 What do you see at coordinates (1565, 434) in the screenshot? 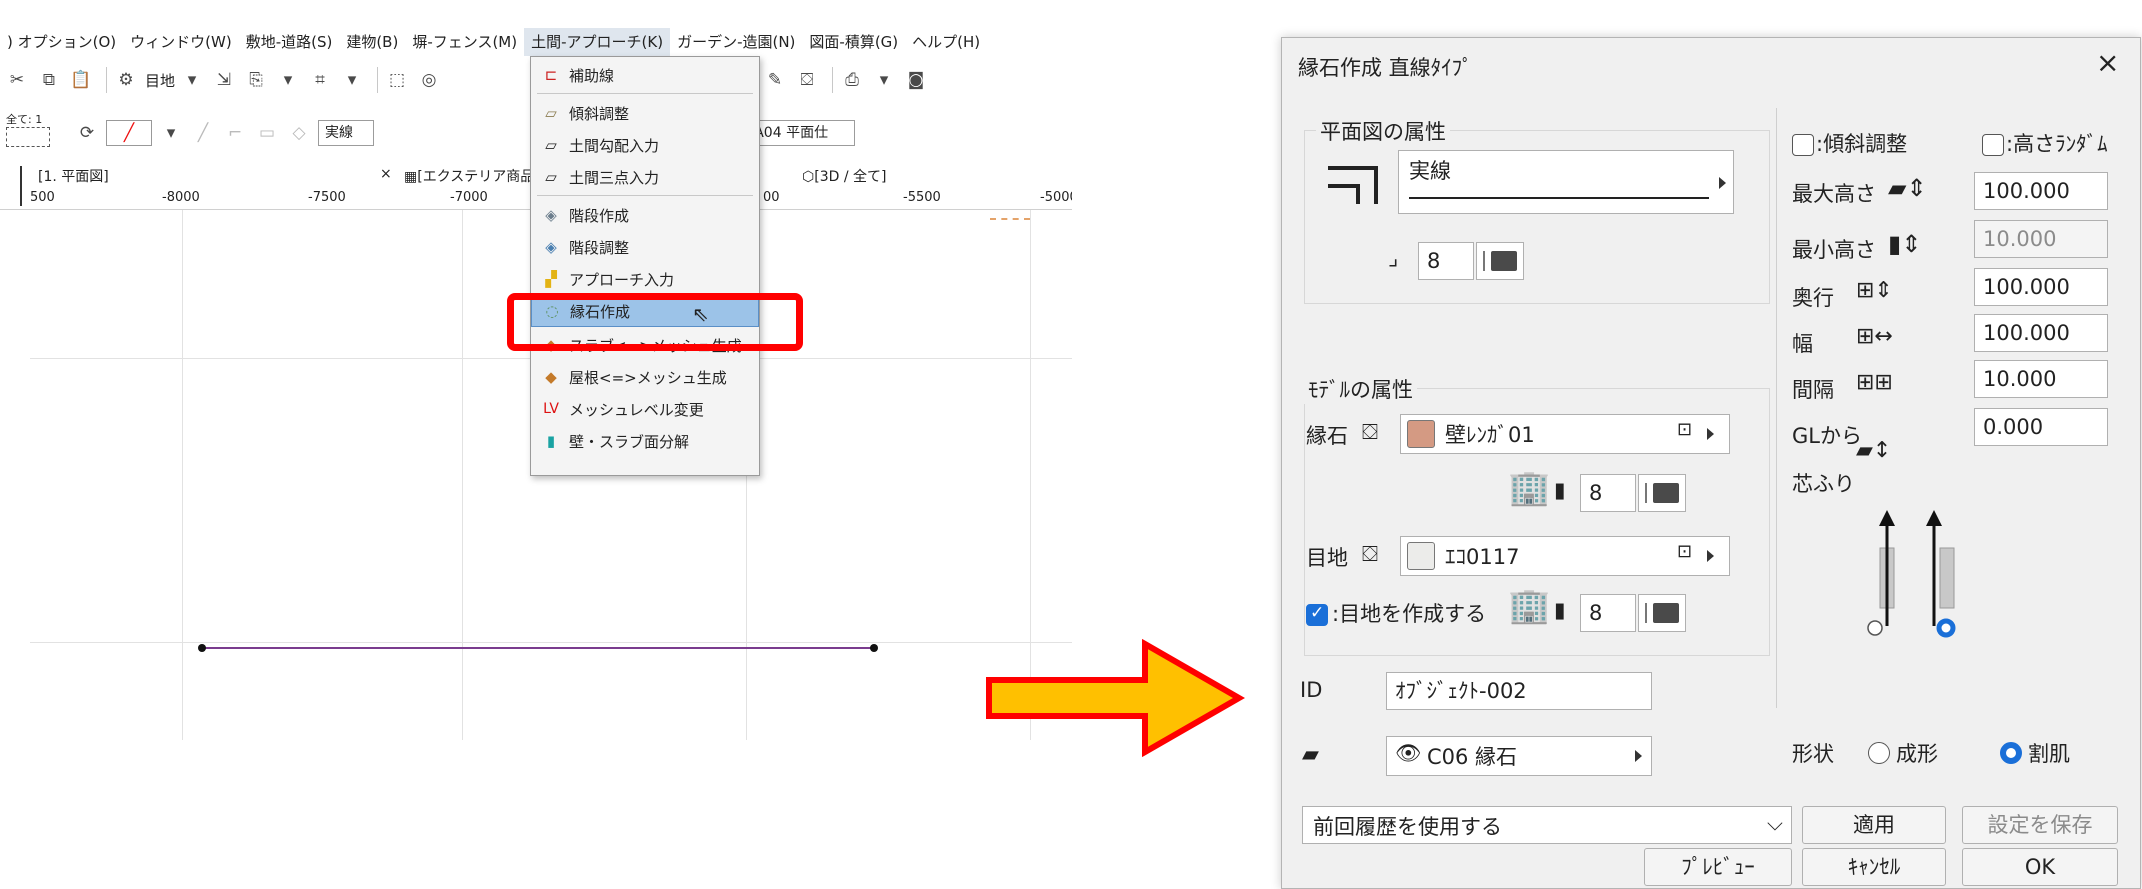
I see `curb-material-select: 壁ﾚﾝｶﾞ01 ⊡` at bounding box center [1565, 434].